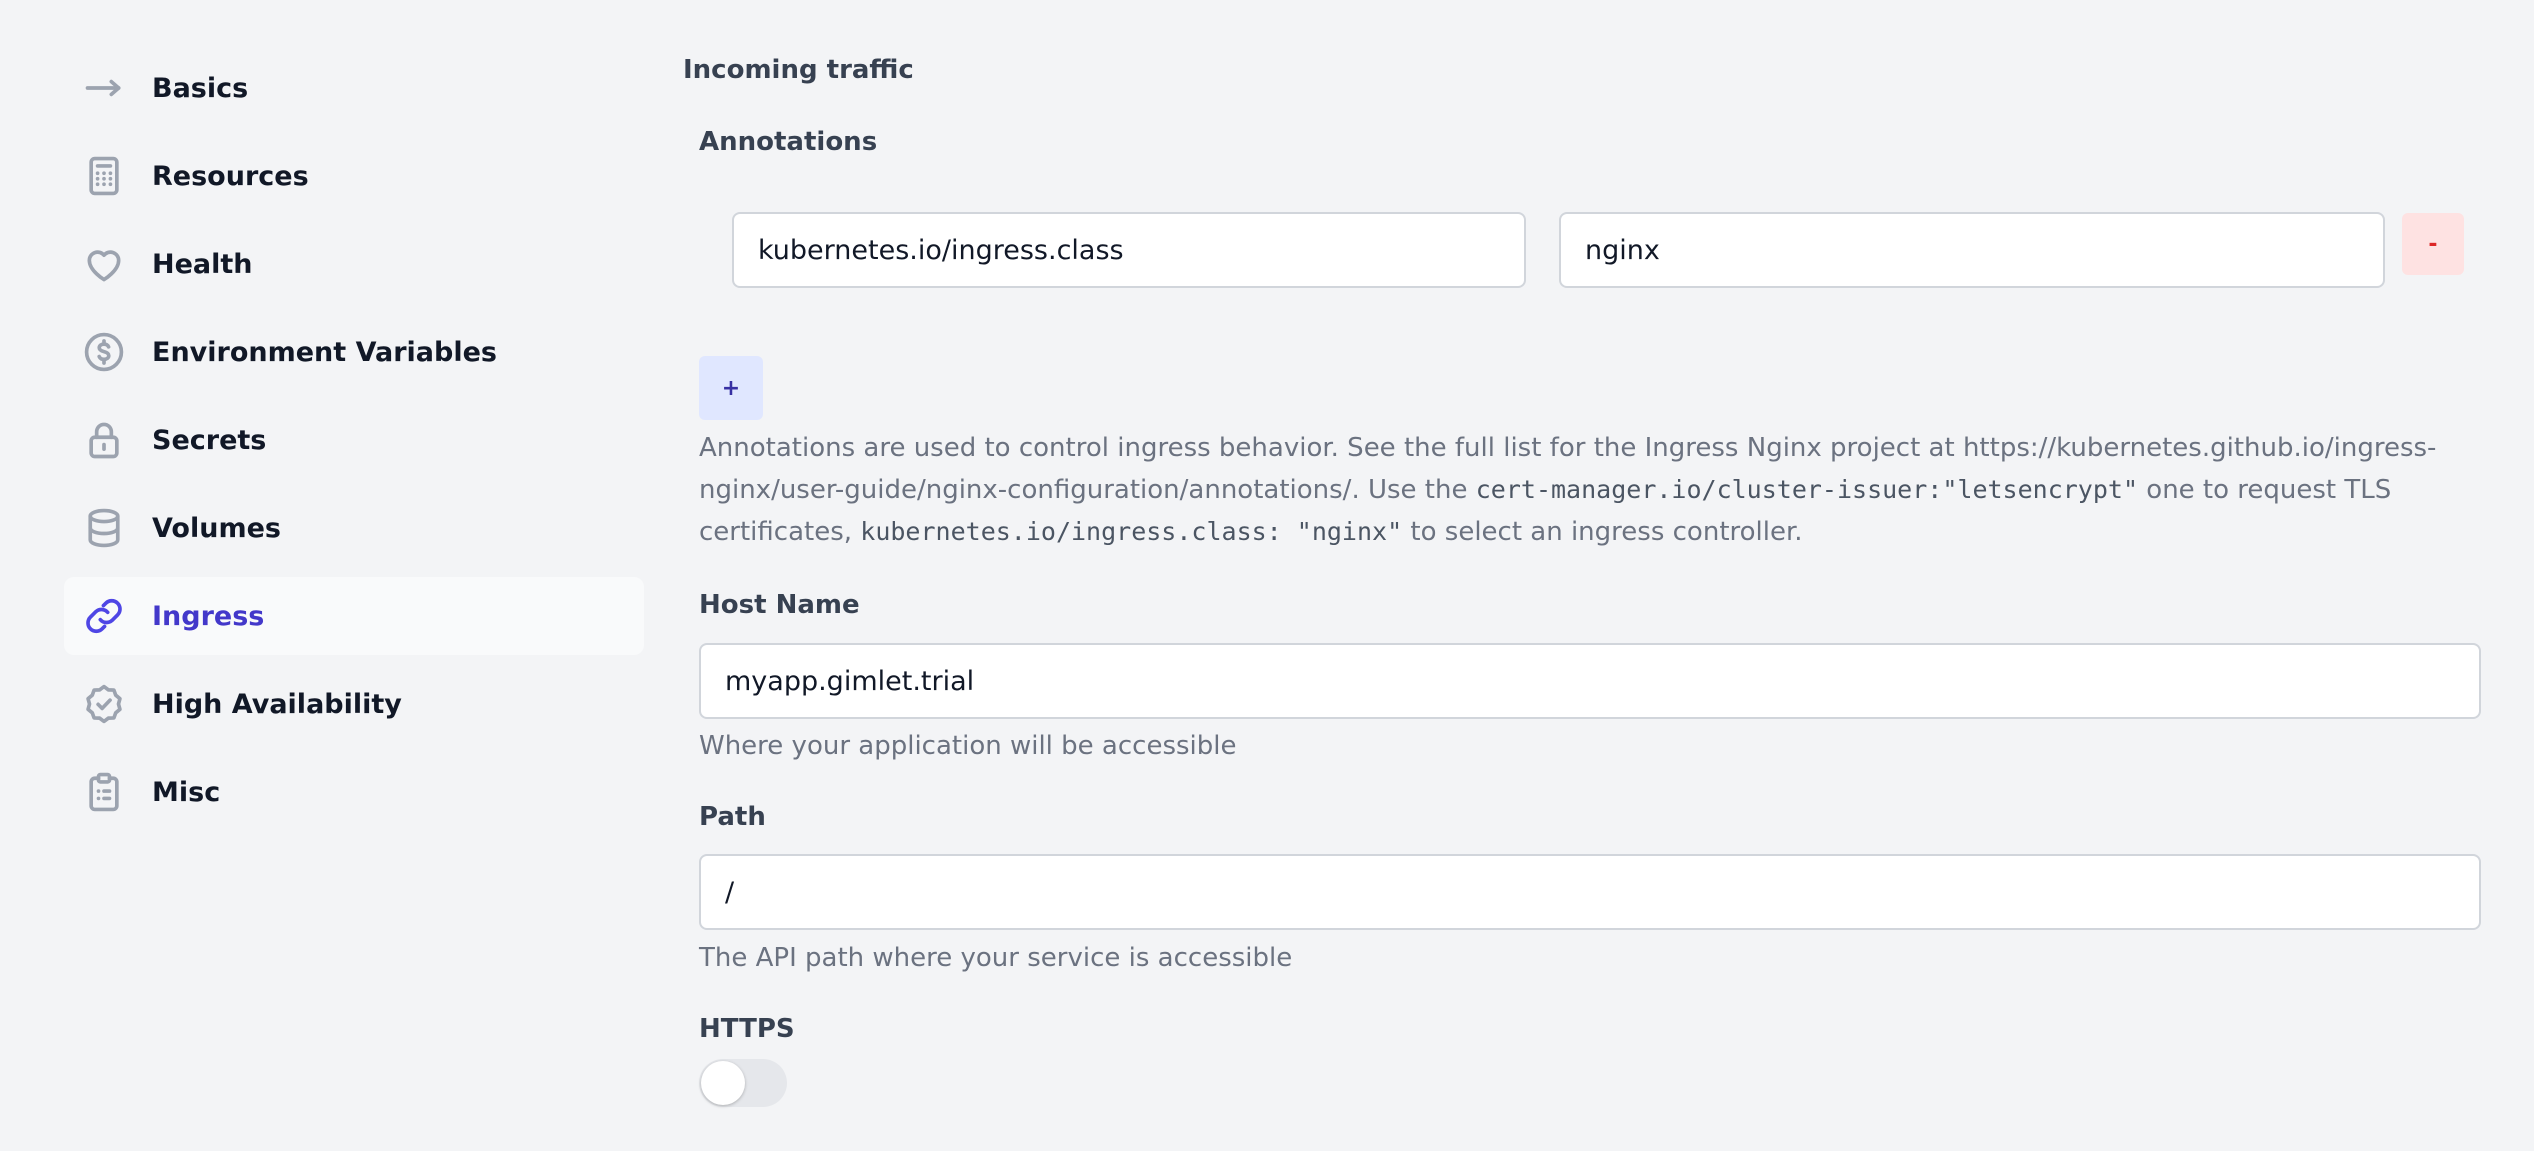 The width and height of the screenshot is (2534, 1151). I want to click on sidebar-item-label: Health, so click(202, 264).